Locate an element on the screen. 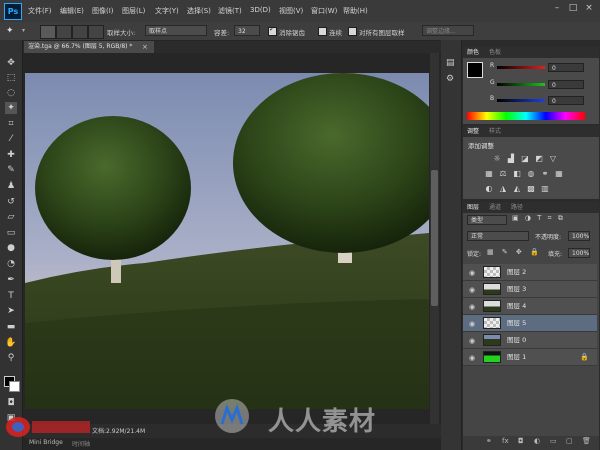  menu-help: 帮助(H) is located at coordinates (355, 11).